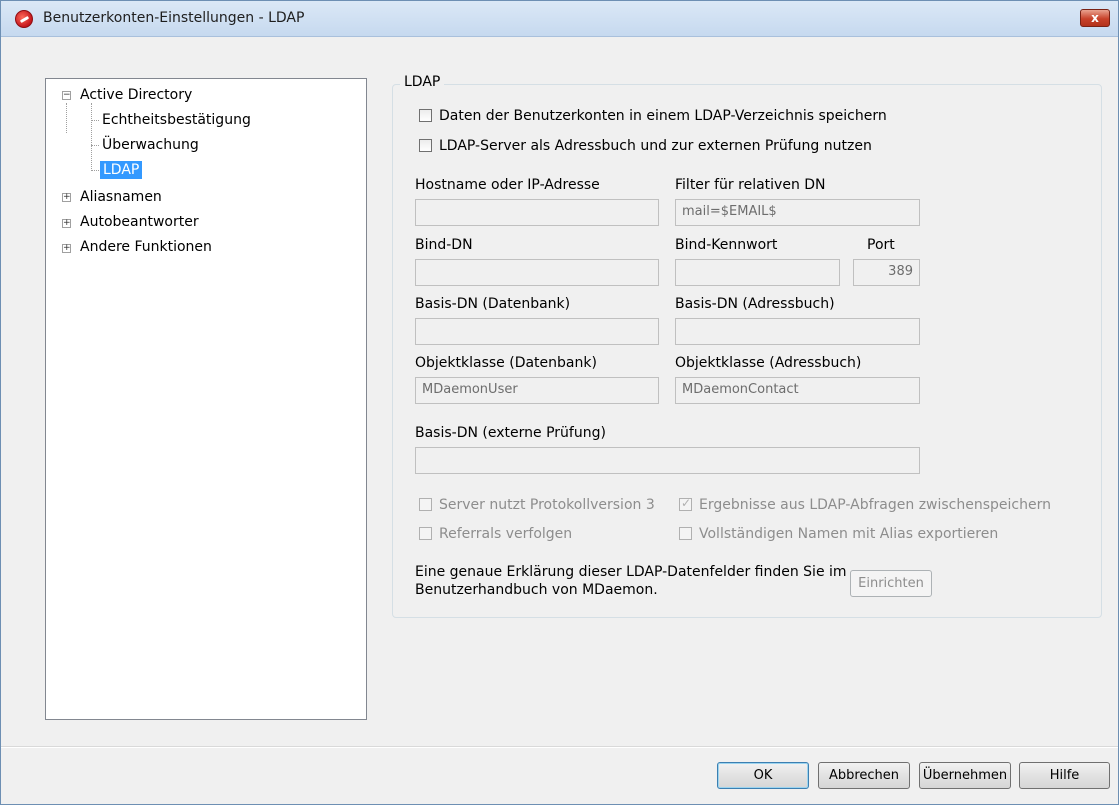 The width and height of the screenshot is (1119, 805). What do you see at coordinates (121, 170) in the screenshot?
I see `tree-item-ldap: LDAP` at bounding box center [121, 170].